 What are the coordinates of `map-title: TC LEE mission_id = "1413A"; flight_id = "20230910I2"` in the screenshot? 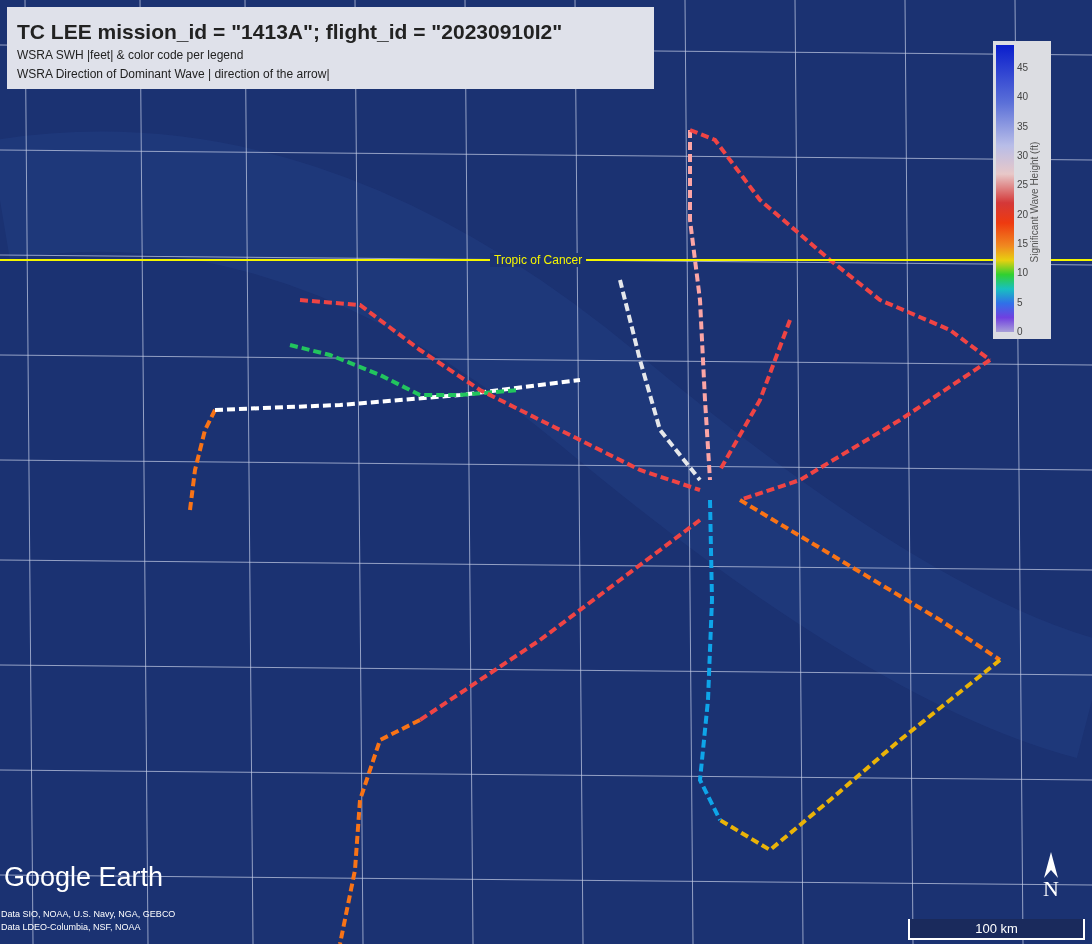 It's located at (290, 32).